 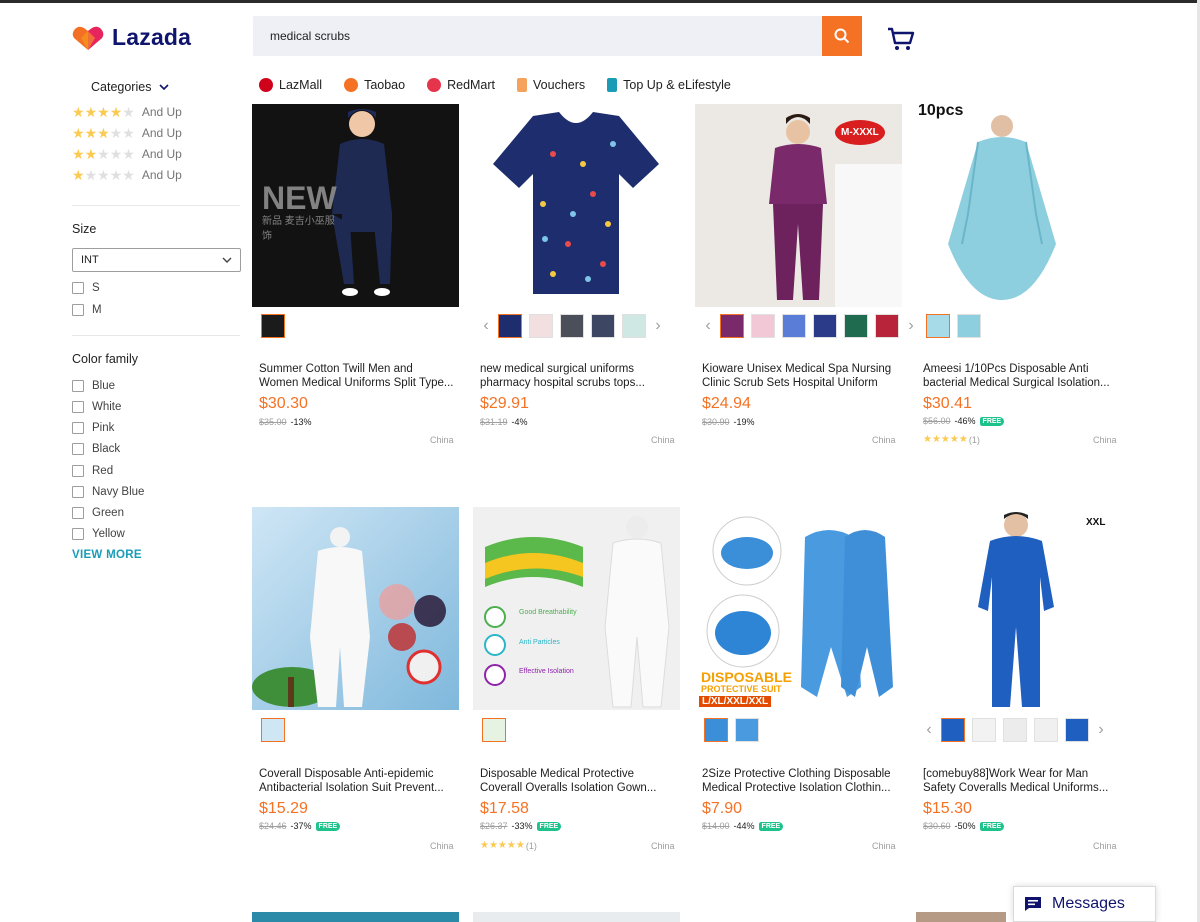 I want to click on color-option: White, so click(x=96, y=407).